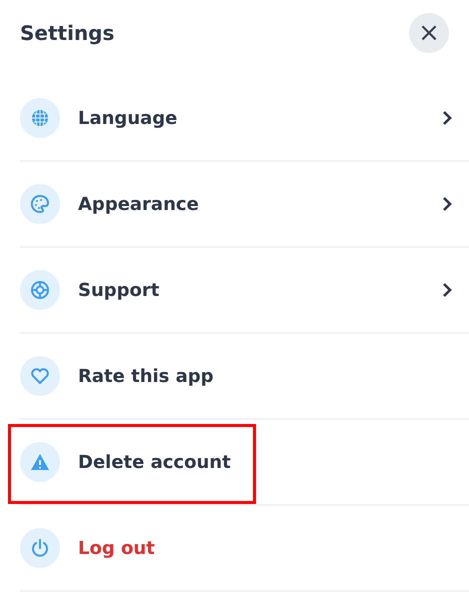  I want to click on item-label: Log out, so click(117, 548).